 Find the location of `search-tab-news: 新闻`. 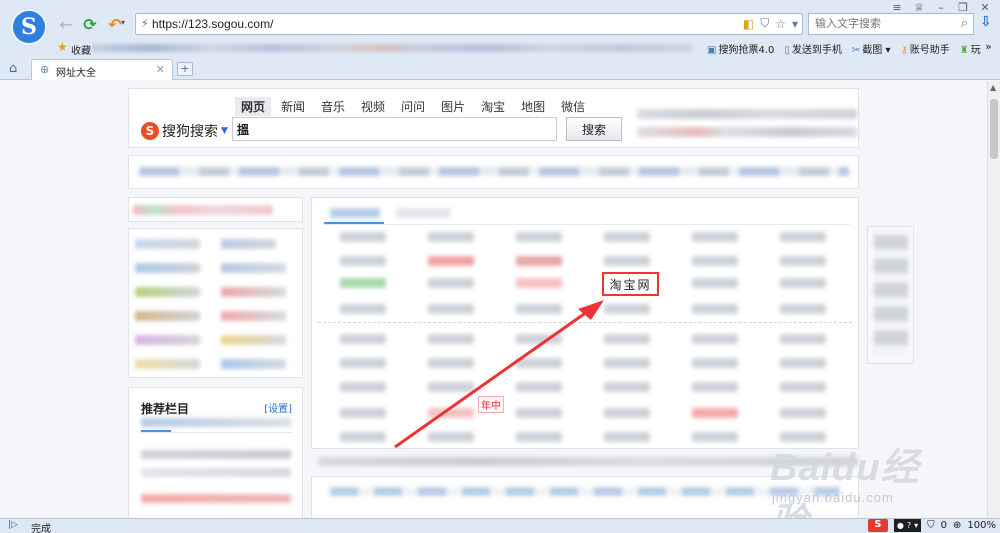

search-tab-news: 新闻 is located at coordinates (293, 106).